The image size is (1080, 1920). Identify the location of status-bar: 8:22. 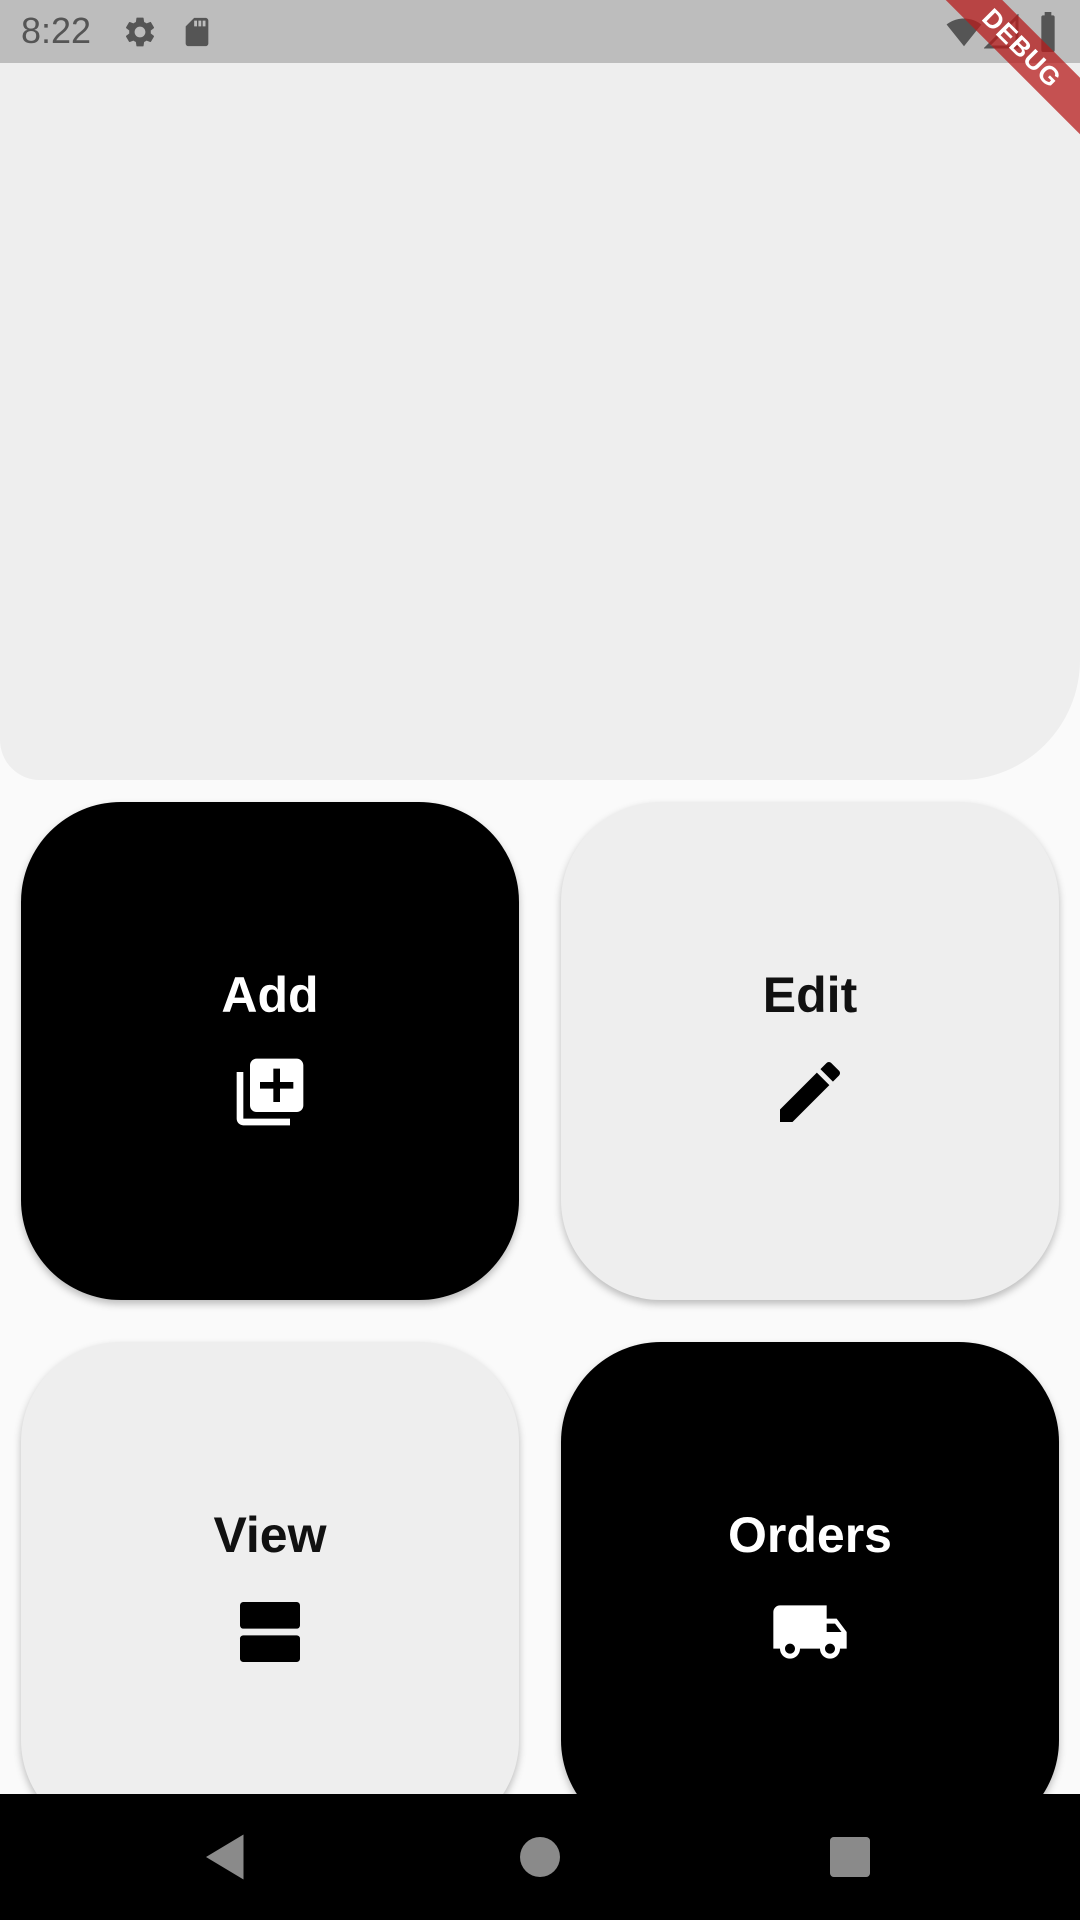
(540, 31).